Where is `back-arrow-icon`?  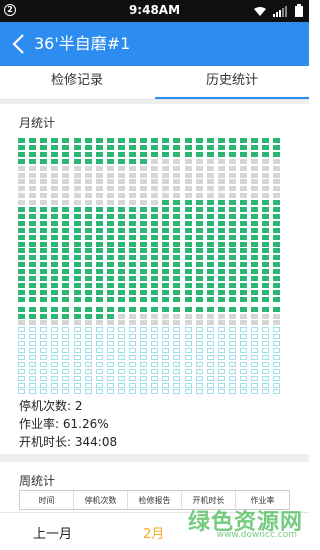
back-arrow-icon is located at coordinates (19, 44).